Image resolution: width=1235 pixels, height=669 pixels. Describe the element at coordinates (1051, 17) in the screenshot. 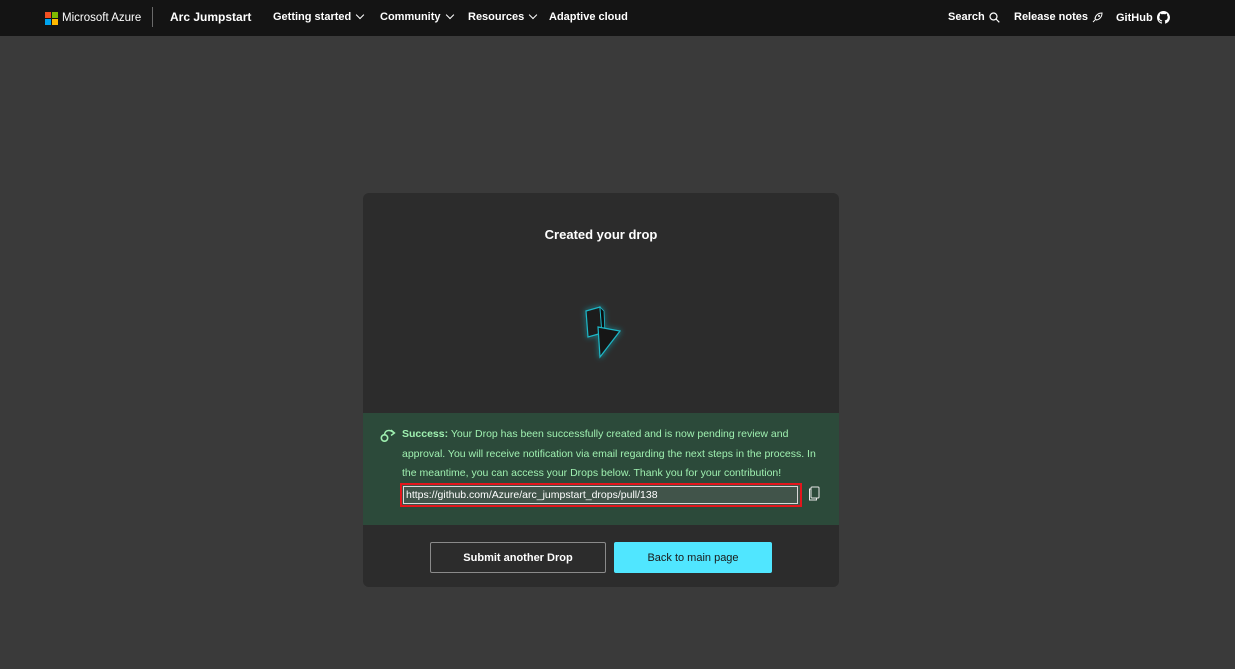

I see `nav-label: Release notes` at that location.